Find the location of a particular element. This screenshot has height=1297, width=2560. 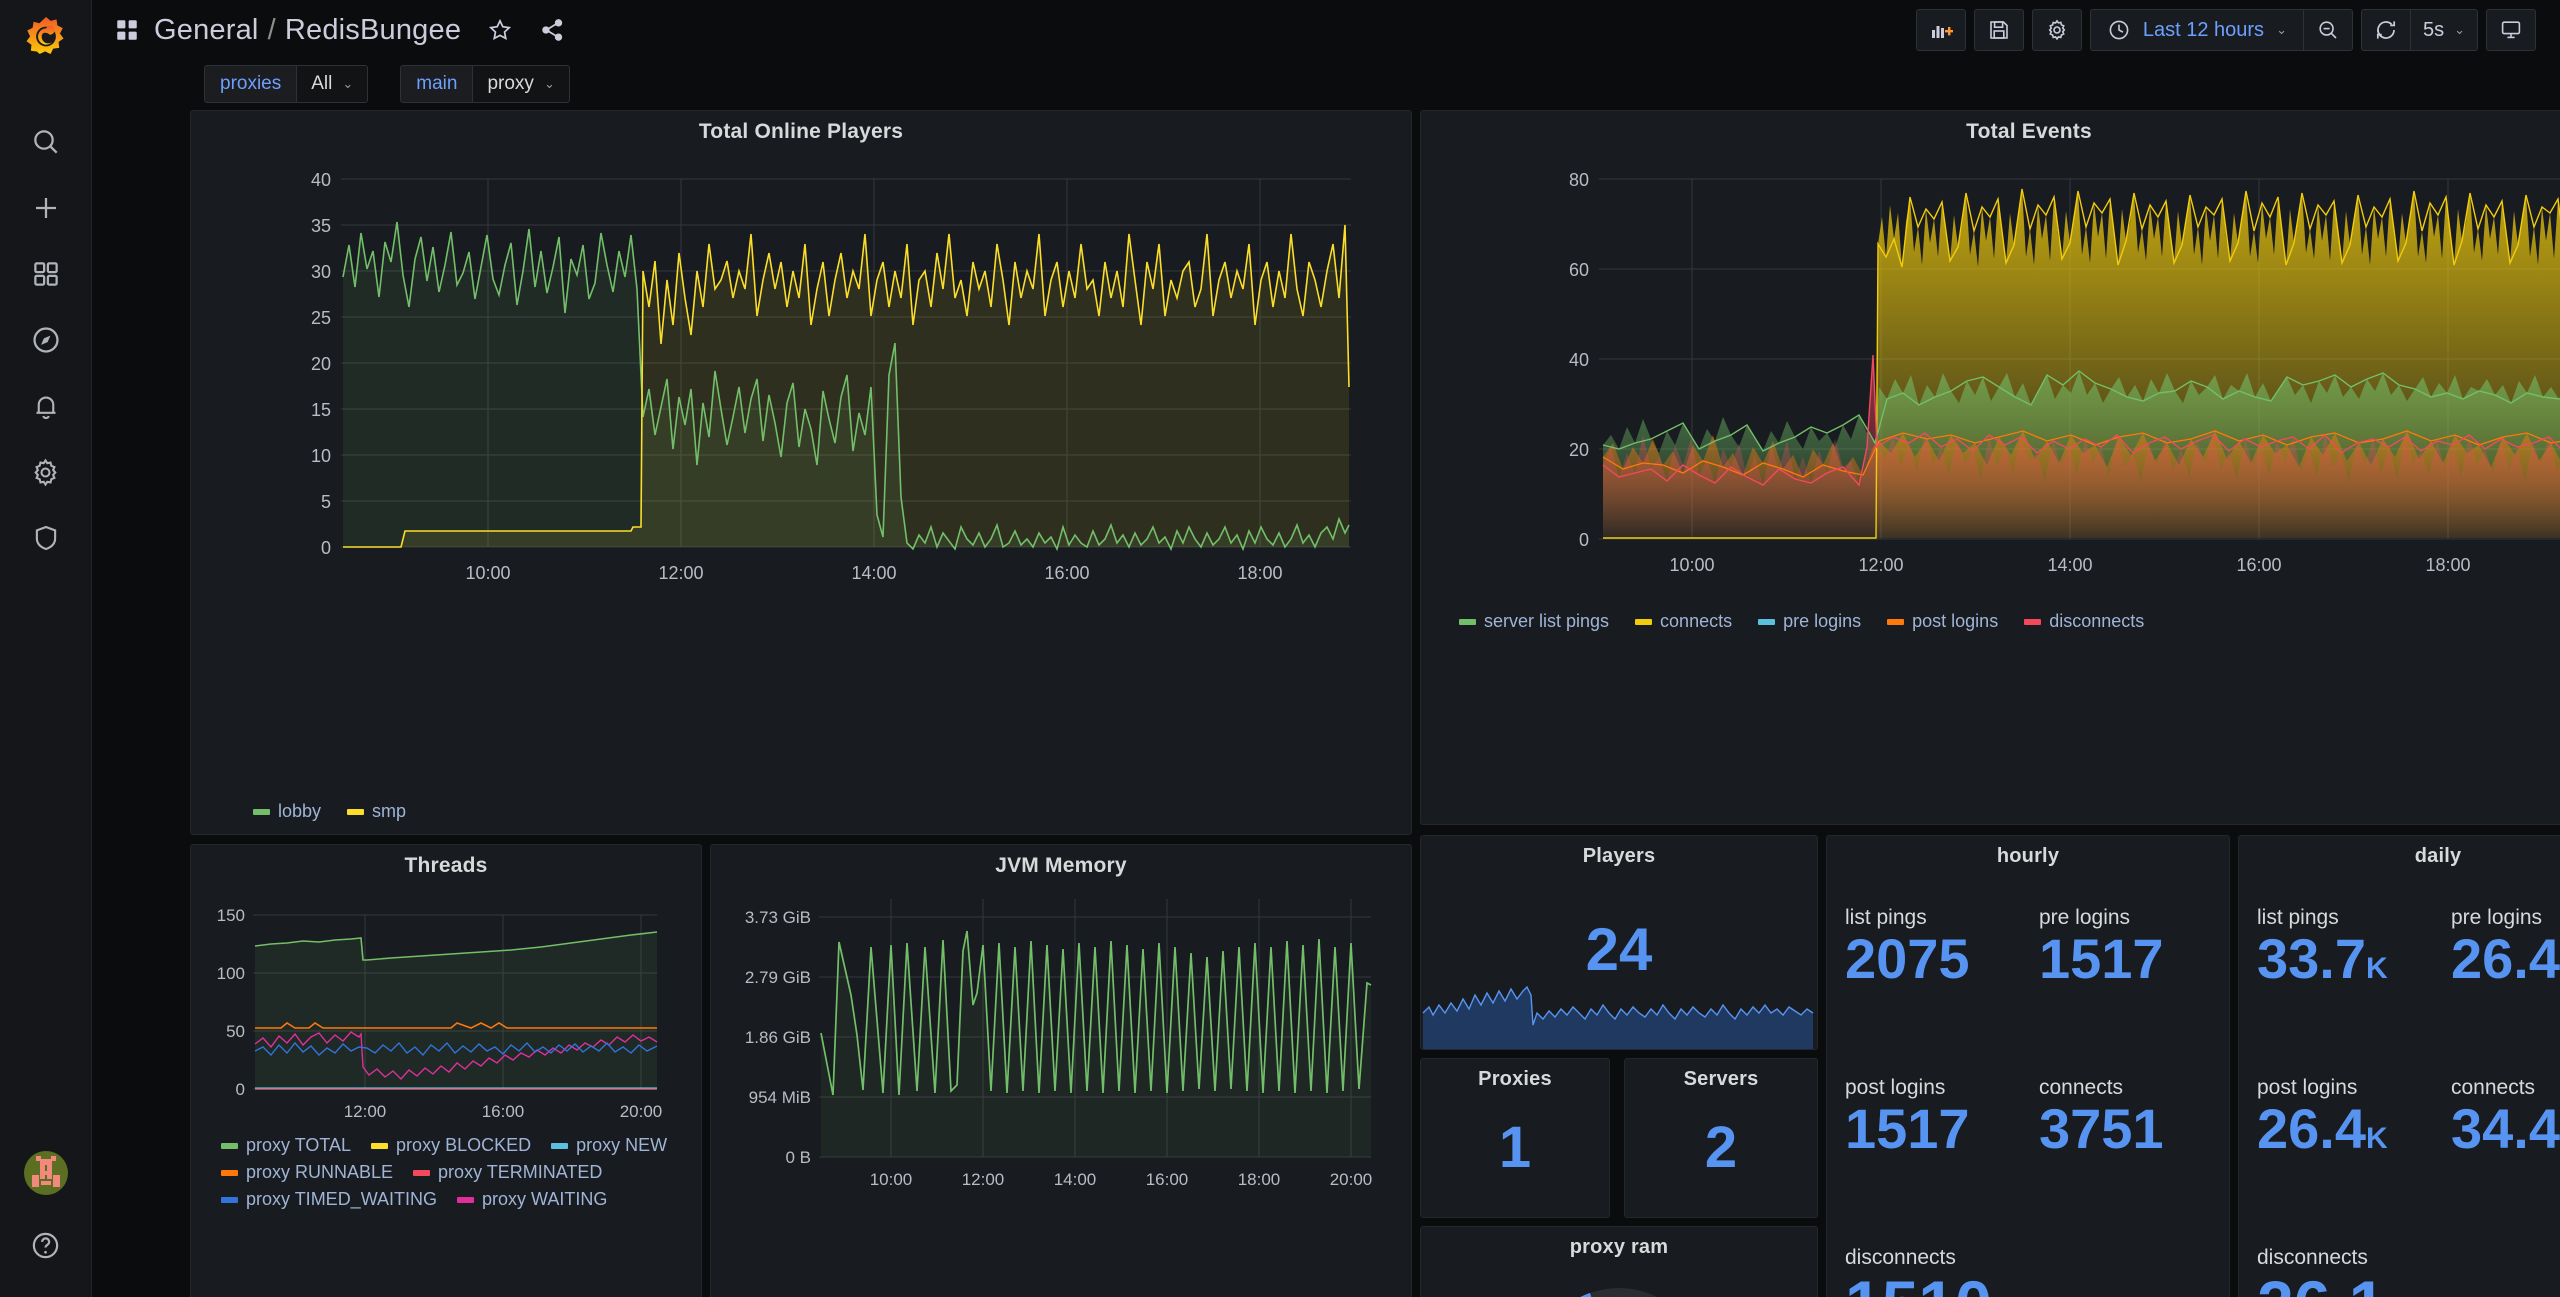

legend-item: connects is located at coordinates (1683, 621).